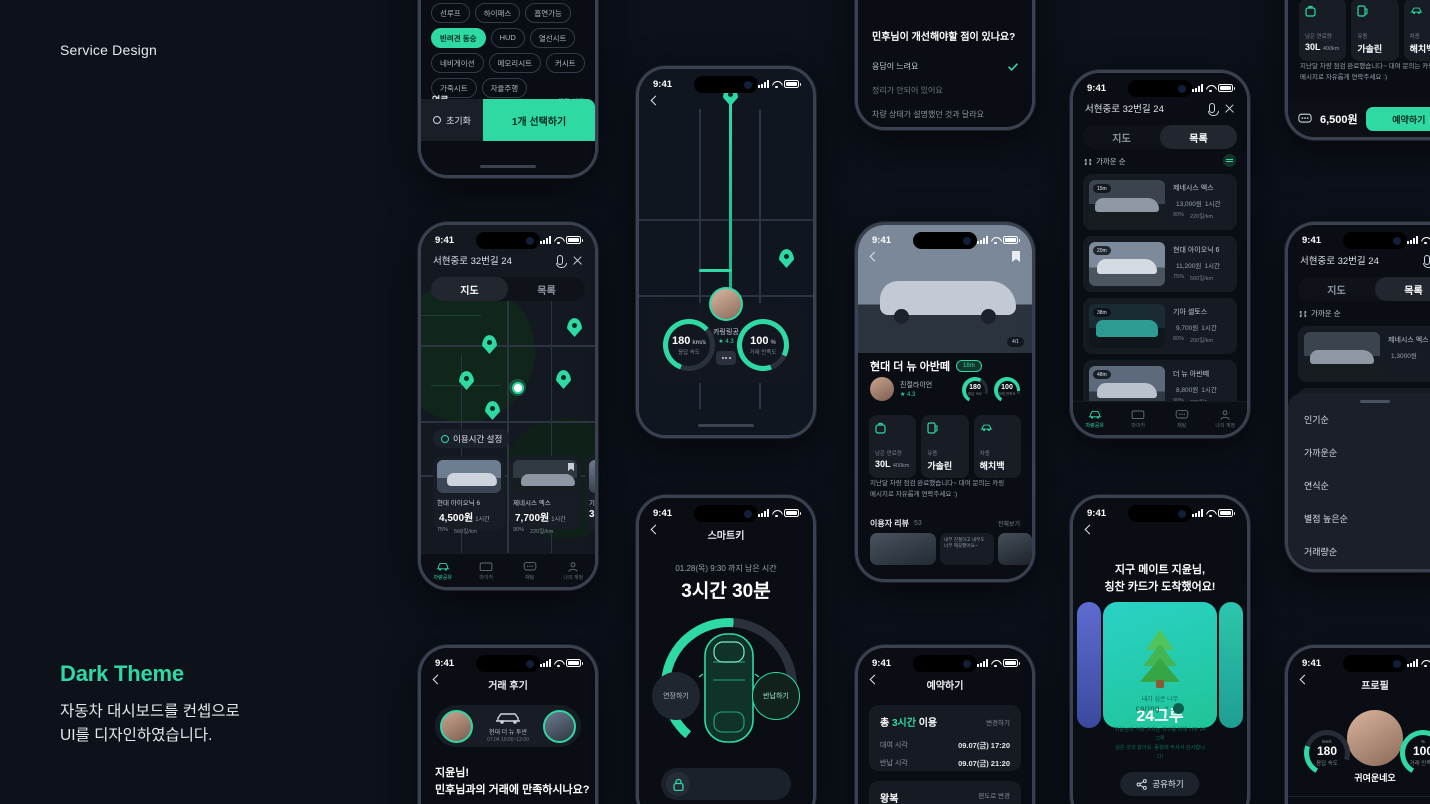  I want to click on time-setting-chip: 이용시간 설정, so click(472, 438).